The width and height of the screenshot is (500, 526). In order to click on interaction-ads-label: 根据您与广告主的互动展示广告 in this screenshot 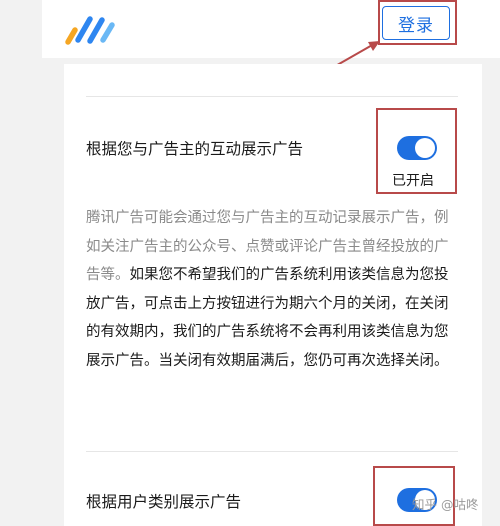, I will do `click(195, 149)`.